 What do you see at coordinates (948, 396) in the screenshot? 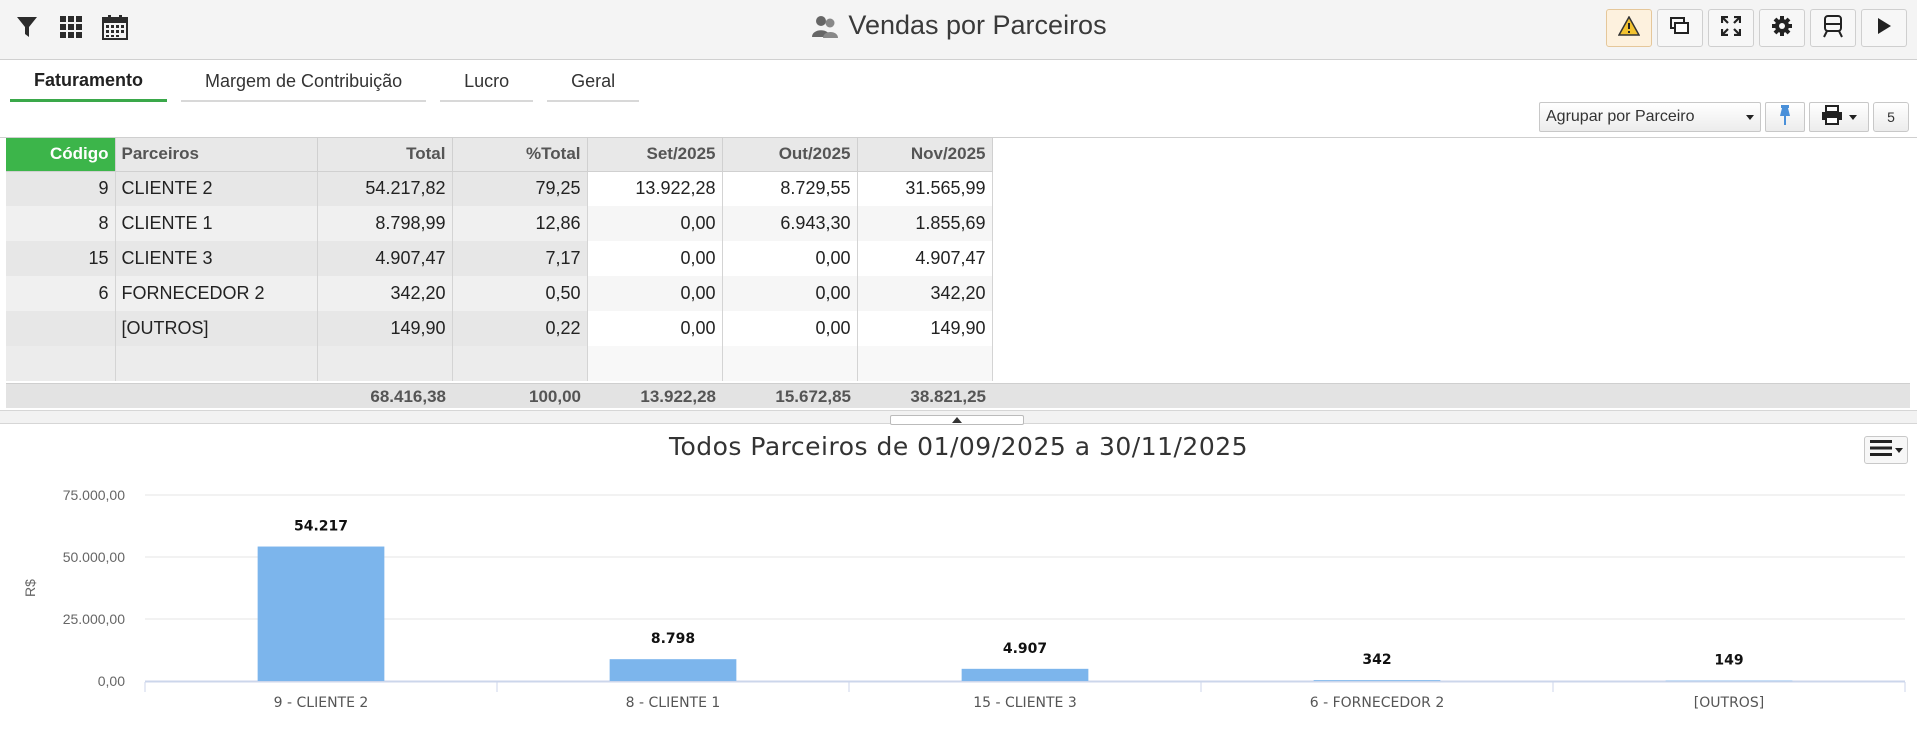
I see `total-nov-2025: 38.821,25` at bounding box center [948, 396].